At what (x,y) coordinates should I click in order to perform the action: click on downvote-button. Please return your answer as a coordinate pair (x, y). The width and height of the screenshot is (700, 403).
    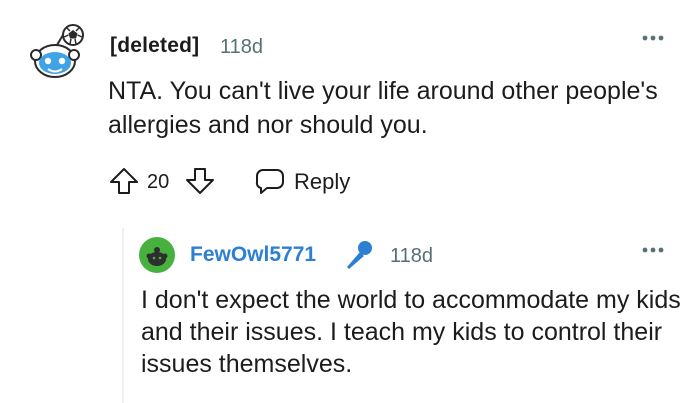
    Looking at the image, I should click on (200, 181).